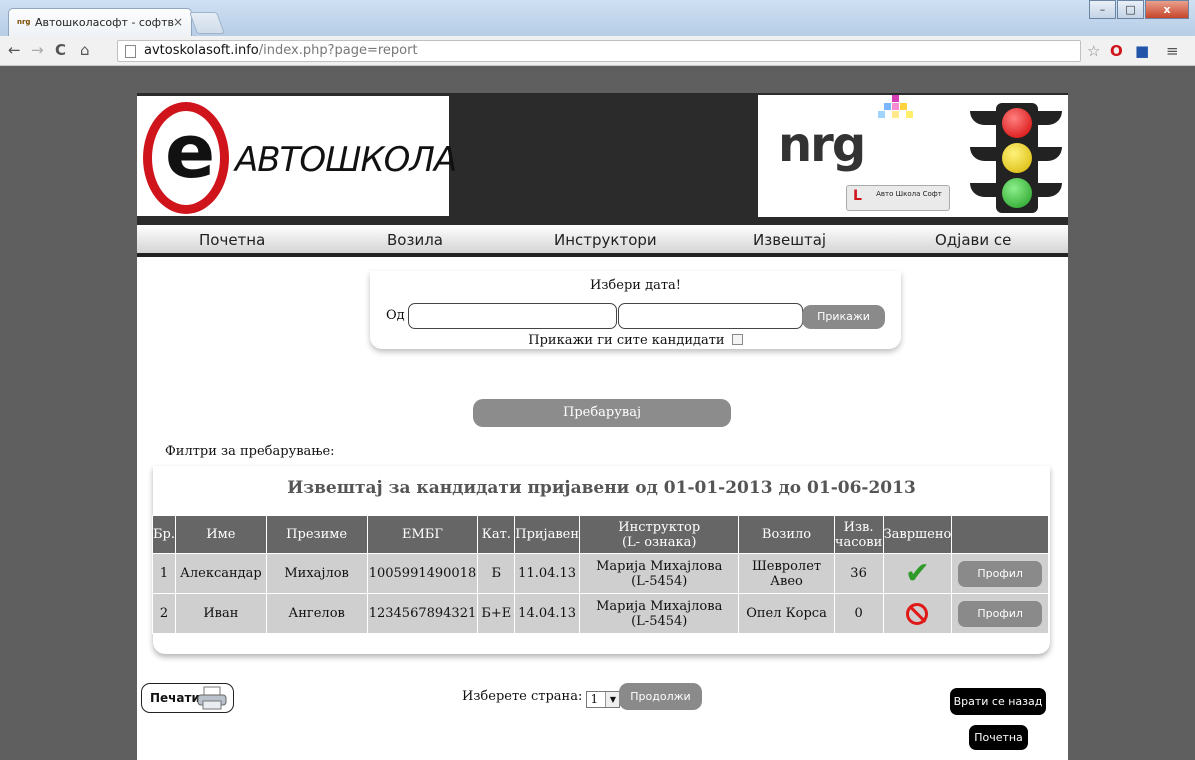 The image size is (1195, 760). What do you see at coordinates (917, 534) in the screenshot?
I see `col-completed: Завршено` at bounding box center [917, 534].